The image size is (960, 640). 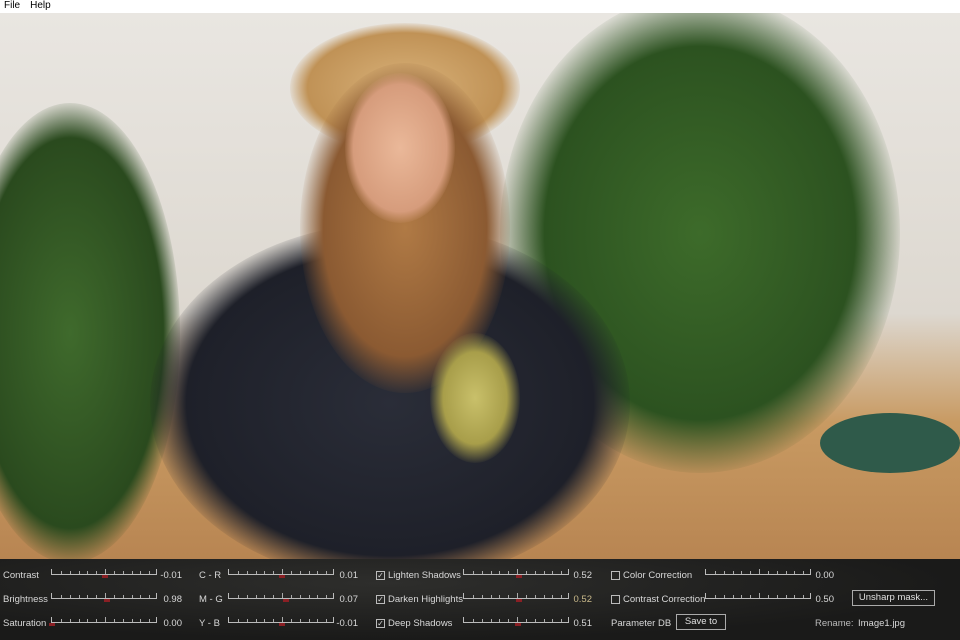 What do you see at coordinates (664, 599) in the screenshot?
I see `checkbox-label: Contrast Correction` at bounding box center [664, 599].